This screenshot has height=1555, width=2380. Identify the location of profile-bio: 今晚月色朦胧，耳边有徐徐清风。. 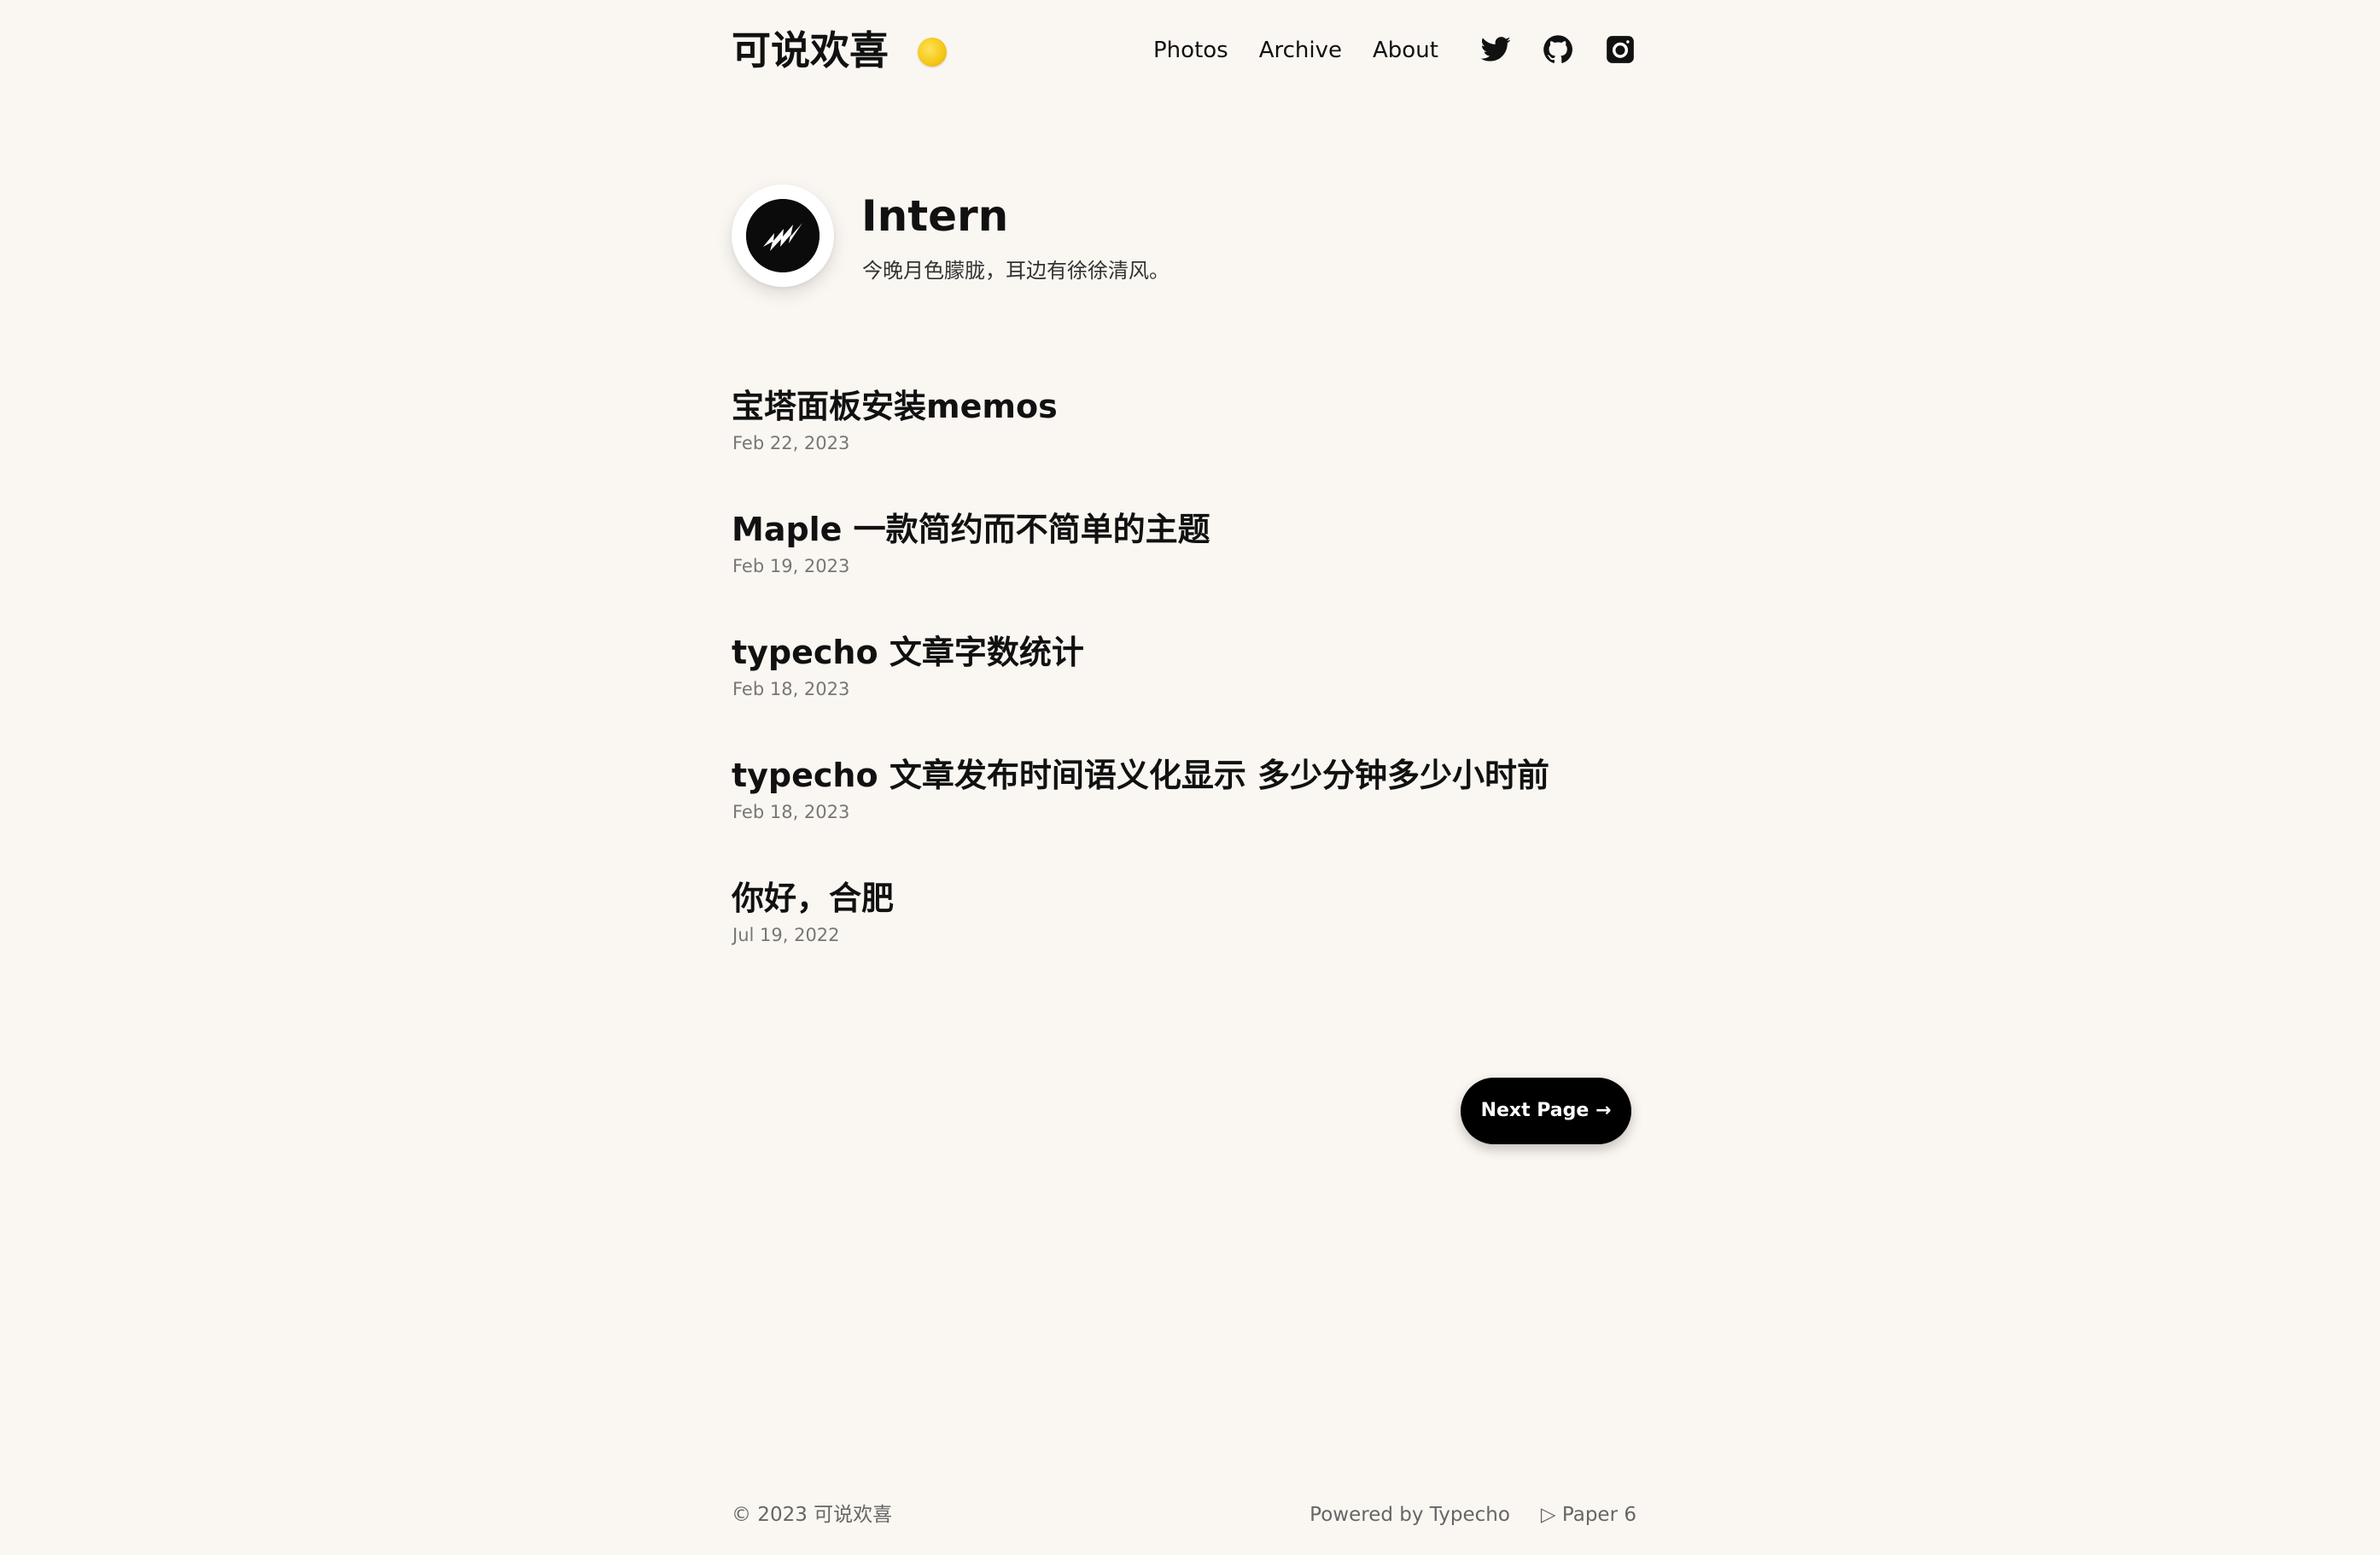
(1016, 271).